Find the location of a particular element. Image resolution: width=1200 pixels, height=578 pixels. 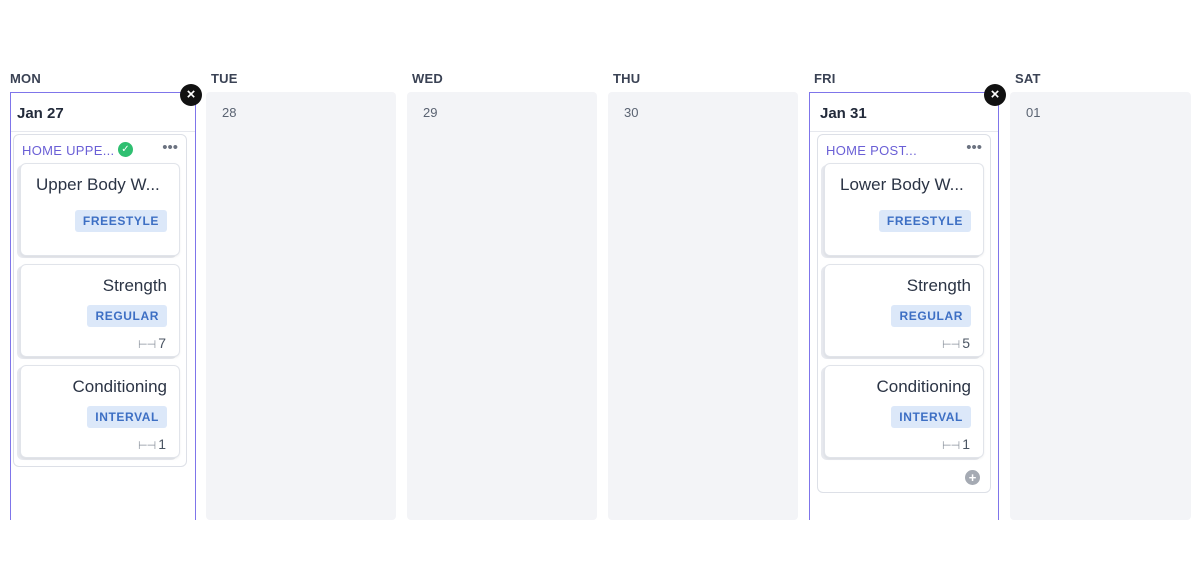

exercise-count: ⊢⊣ 7 is located at coordinates (152, 343).